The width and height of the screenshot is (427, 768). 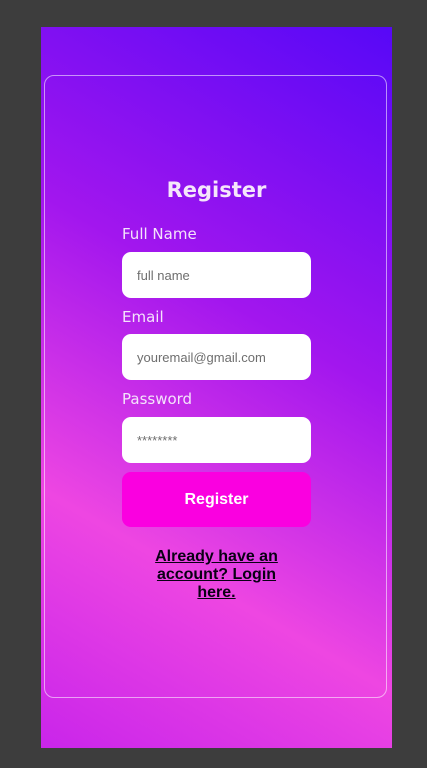 What do you see at coordinates (216, 275) in the screenshot?
I see `full-name-input` at bounding box center [216, 275].